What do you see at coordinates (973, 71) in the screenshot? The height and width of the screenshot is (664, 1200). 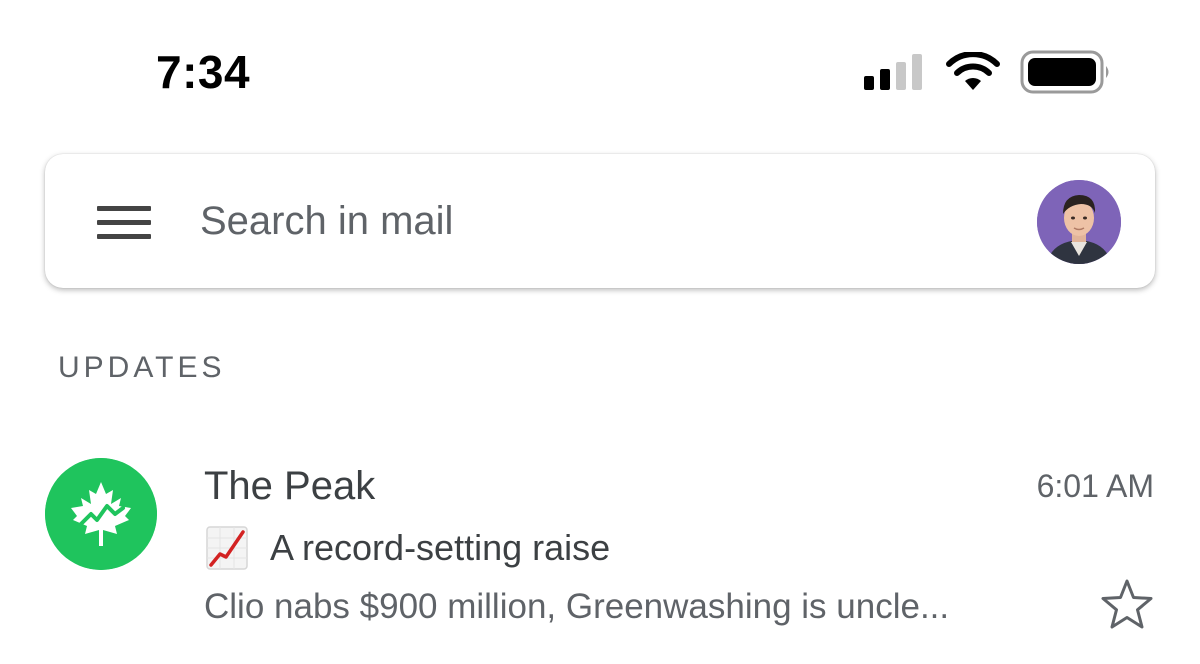 I see `wifi-icon` at bounding box center [973, 71].